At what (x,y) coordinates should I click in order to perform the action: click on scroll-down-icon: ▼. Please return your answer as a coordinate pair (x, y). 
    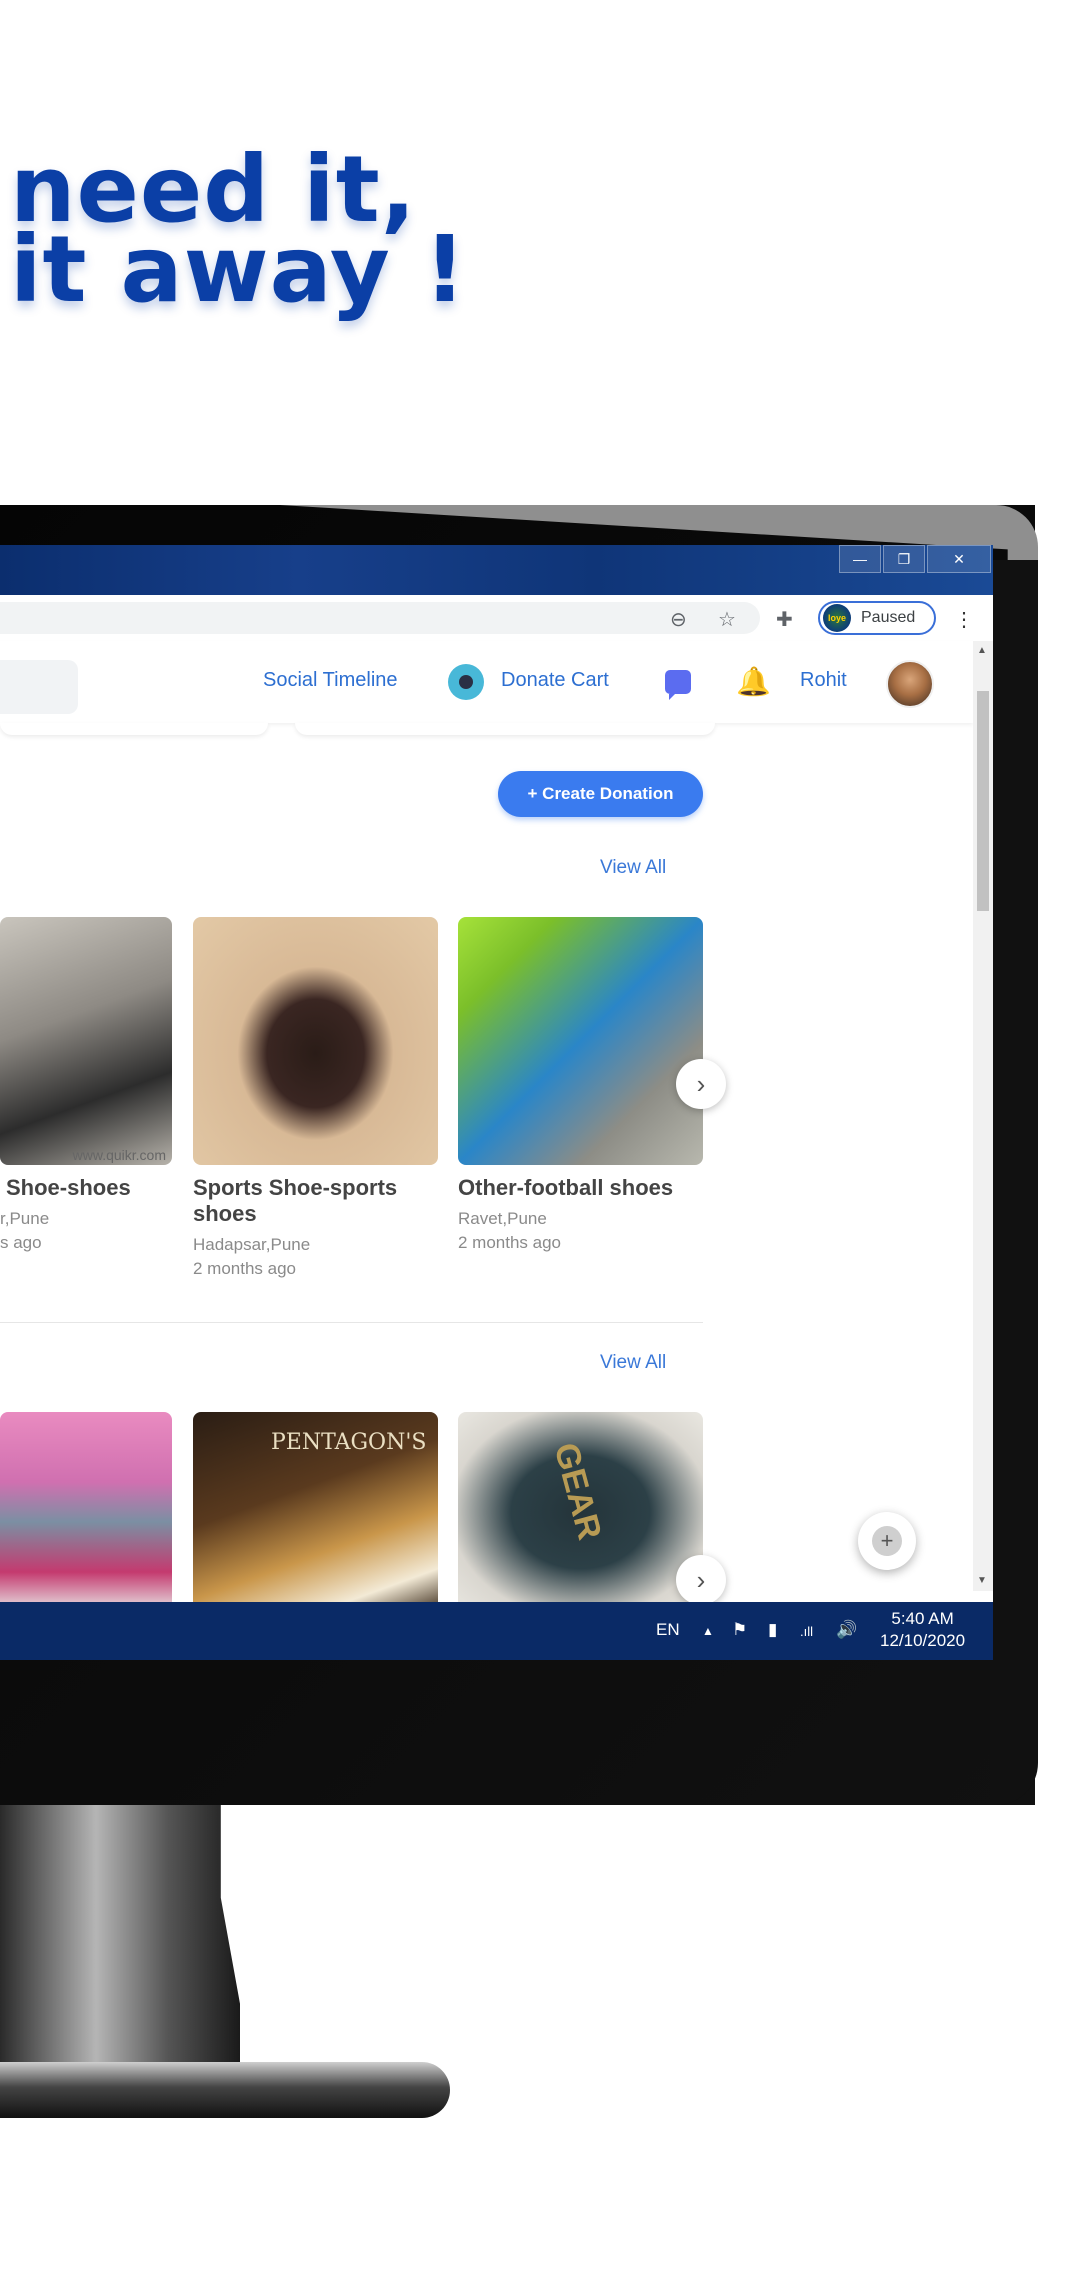
    Looking at the image, I should click on (982, 1580).